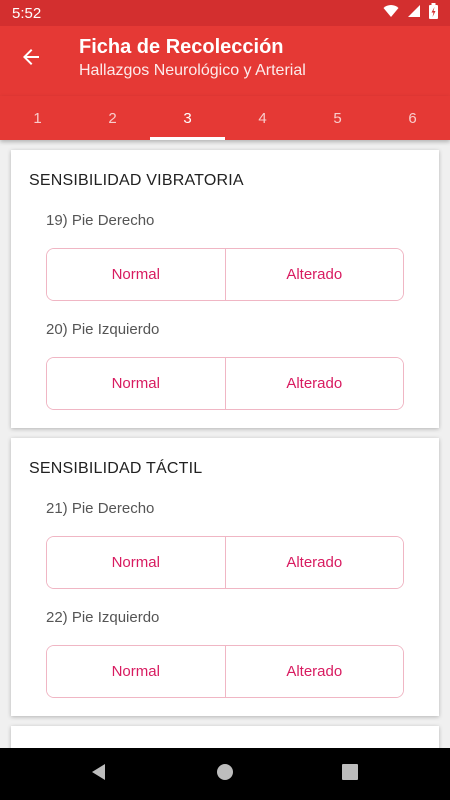 The width and height of the screenshot is (450, 800). I want to click on page-subtitle: Hallazgos Neurológico y Arterial, so click(192, 70).